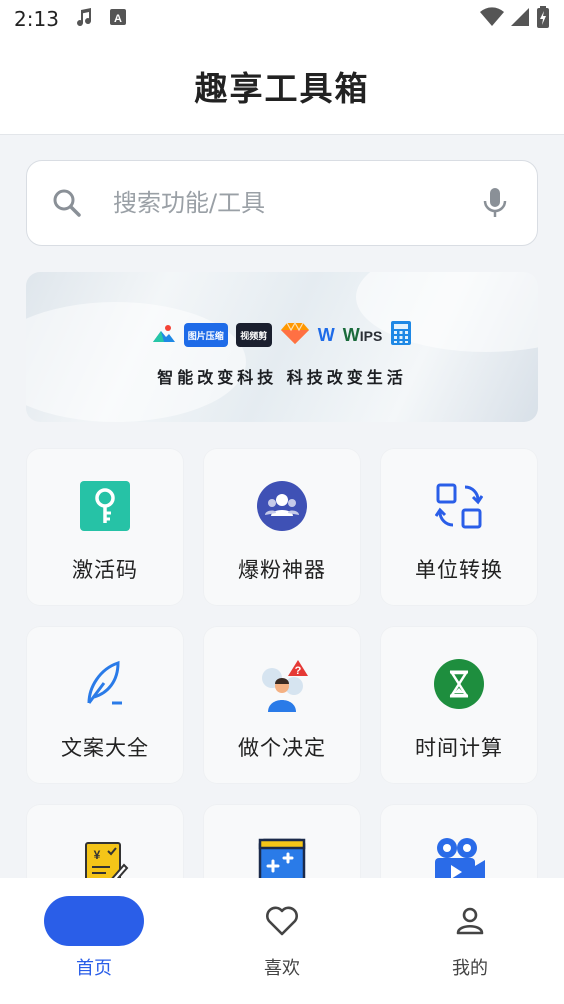 This screenshot has width=564, height=1004. Describe the element at coordinates (543, 19) in the screenshot. I see `battery-icon` at that location.